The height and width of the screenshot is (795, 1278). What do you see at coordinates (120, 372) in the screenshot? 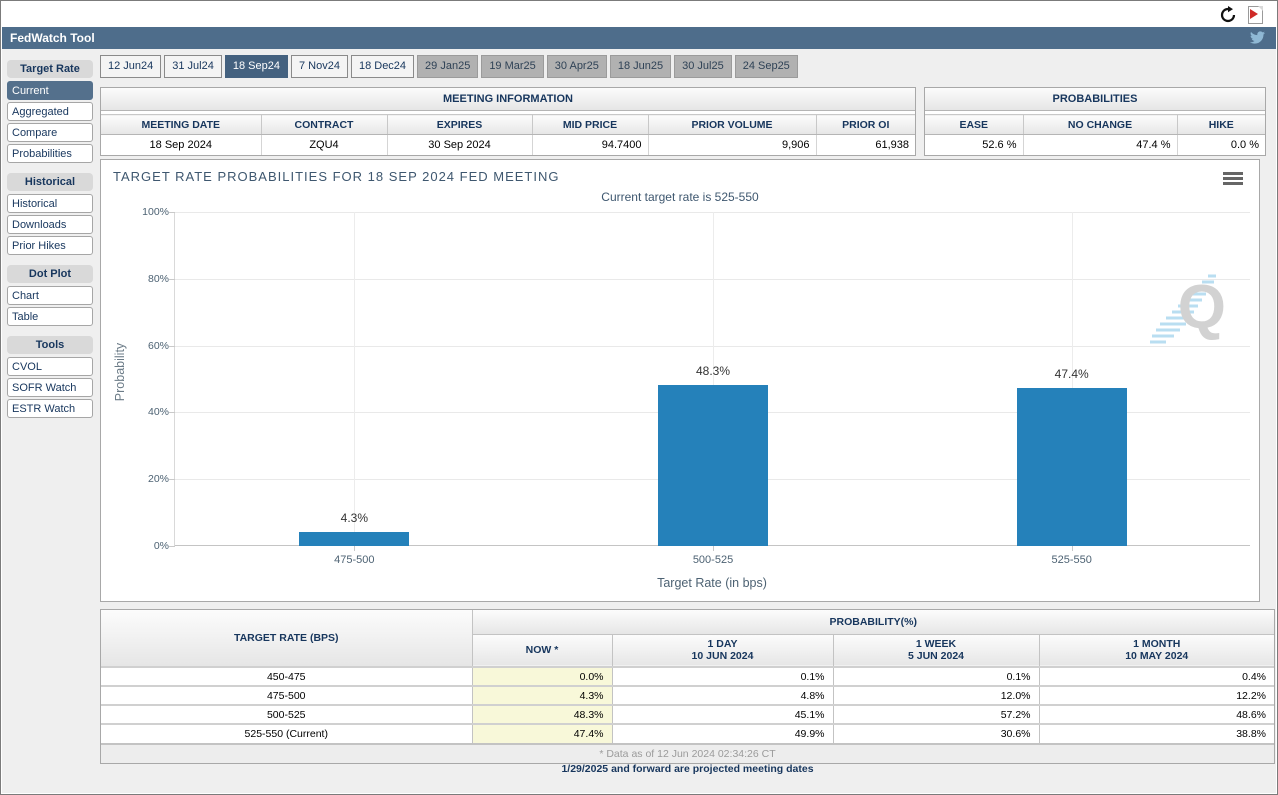
I see `y-axis-title: Probability` at bounding box center [120, 372].